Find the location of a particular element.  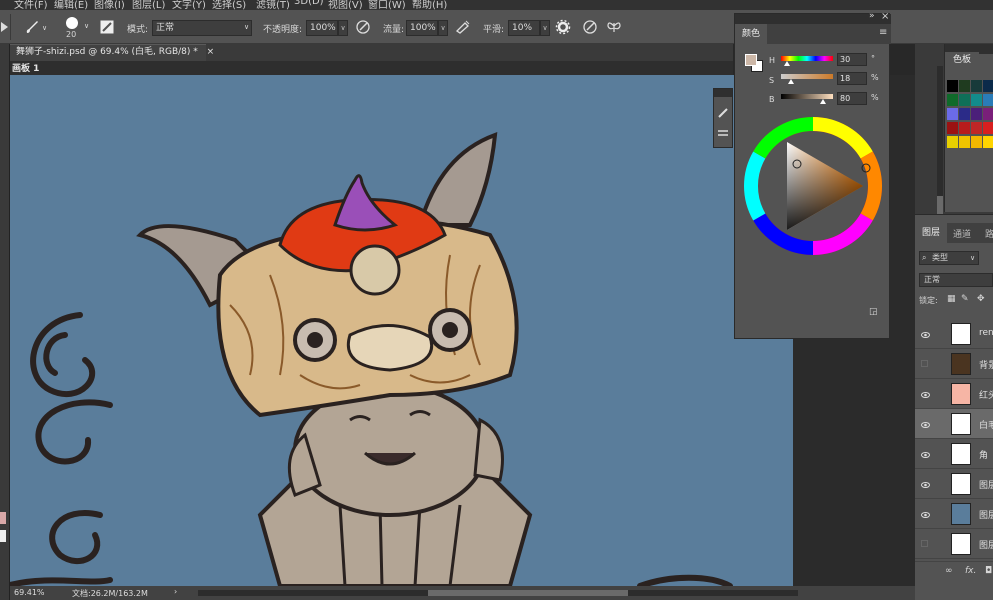

smoothing-input: 10% is located at coordinates (524, 28).